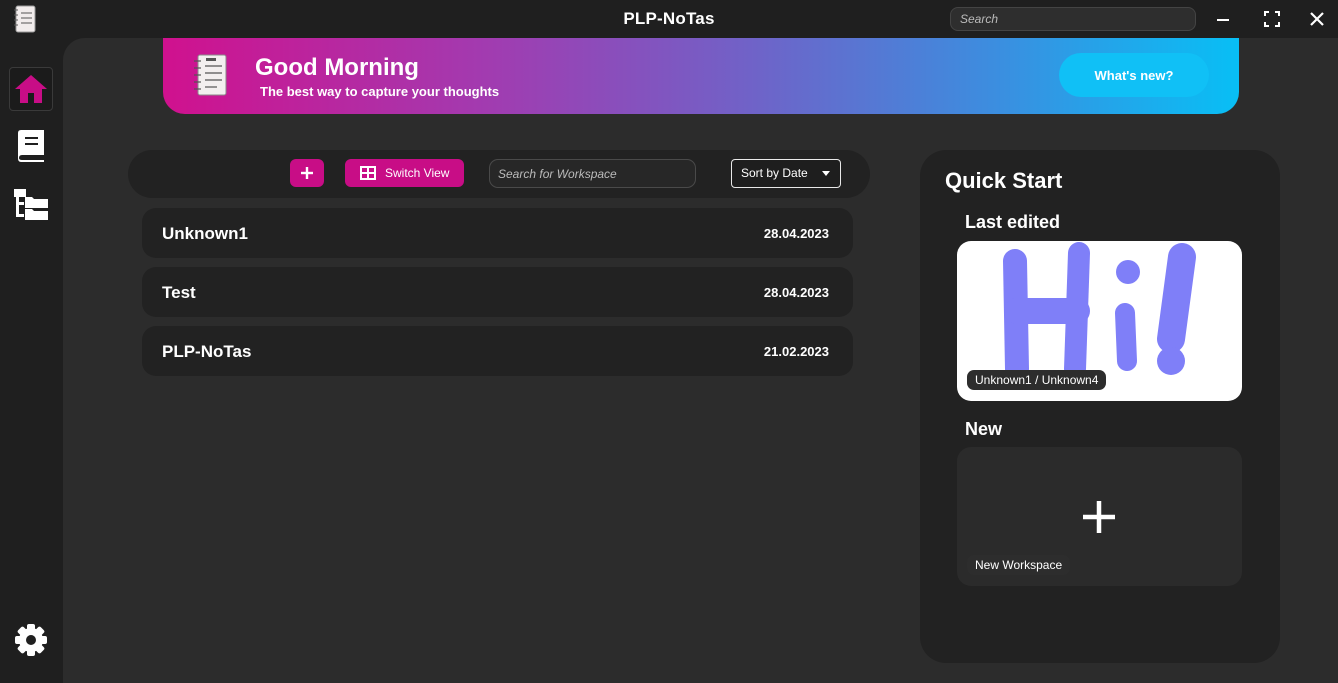  I want to click on workspace-row: PLP-NoTas 21.02.2023, so click(497, 351).